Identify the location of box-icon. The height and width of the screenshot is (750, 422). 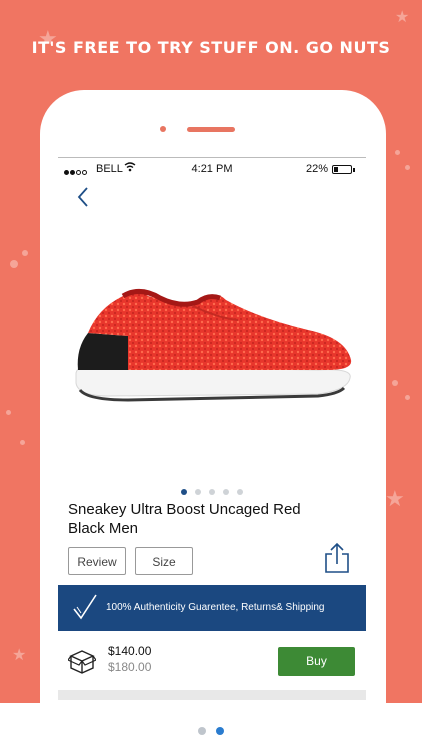
(82, 662).